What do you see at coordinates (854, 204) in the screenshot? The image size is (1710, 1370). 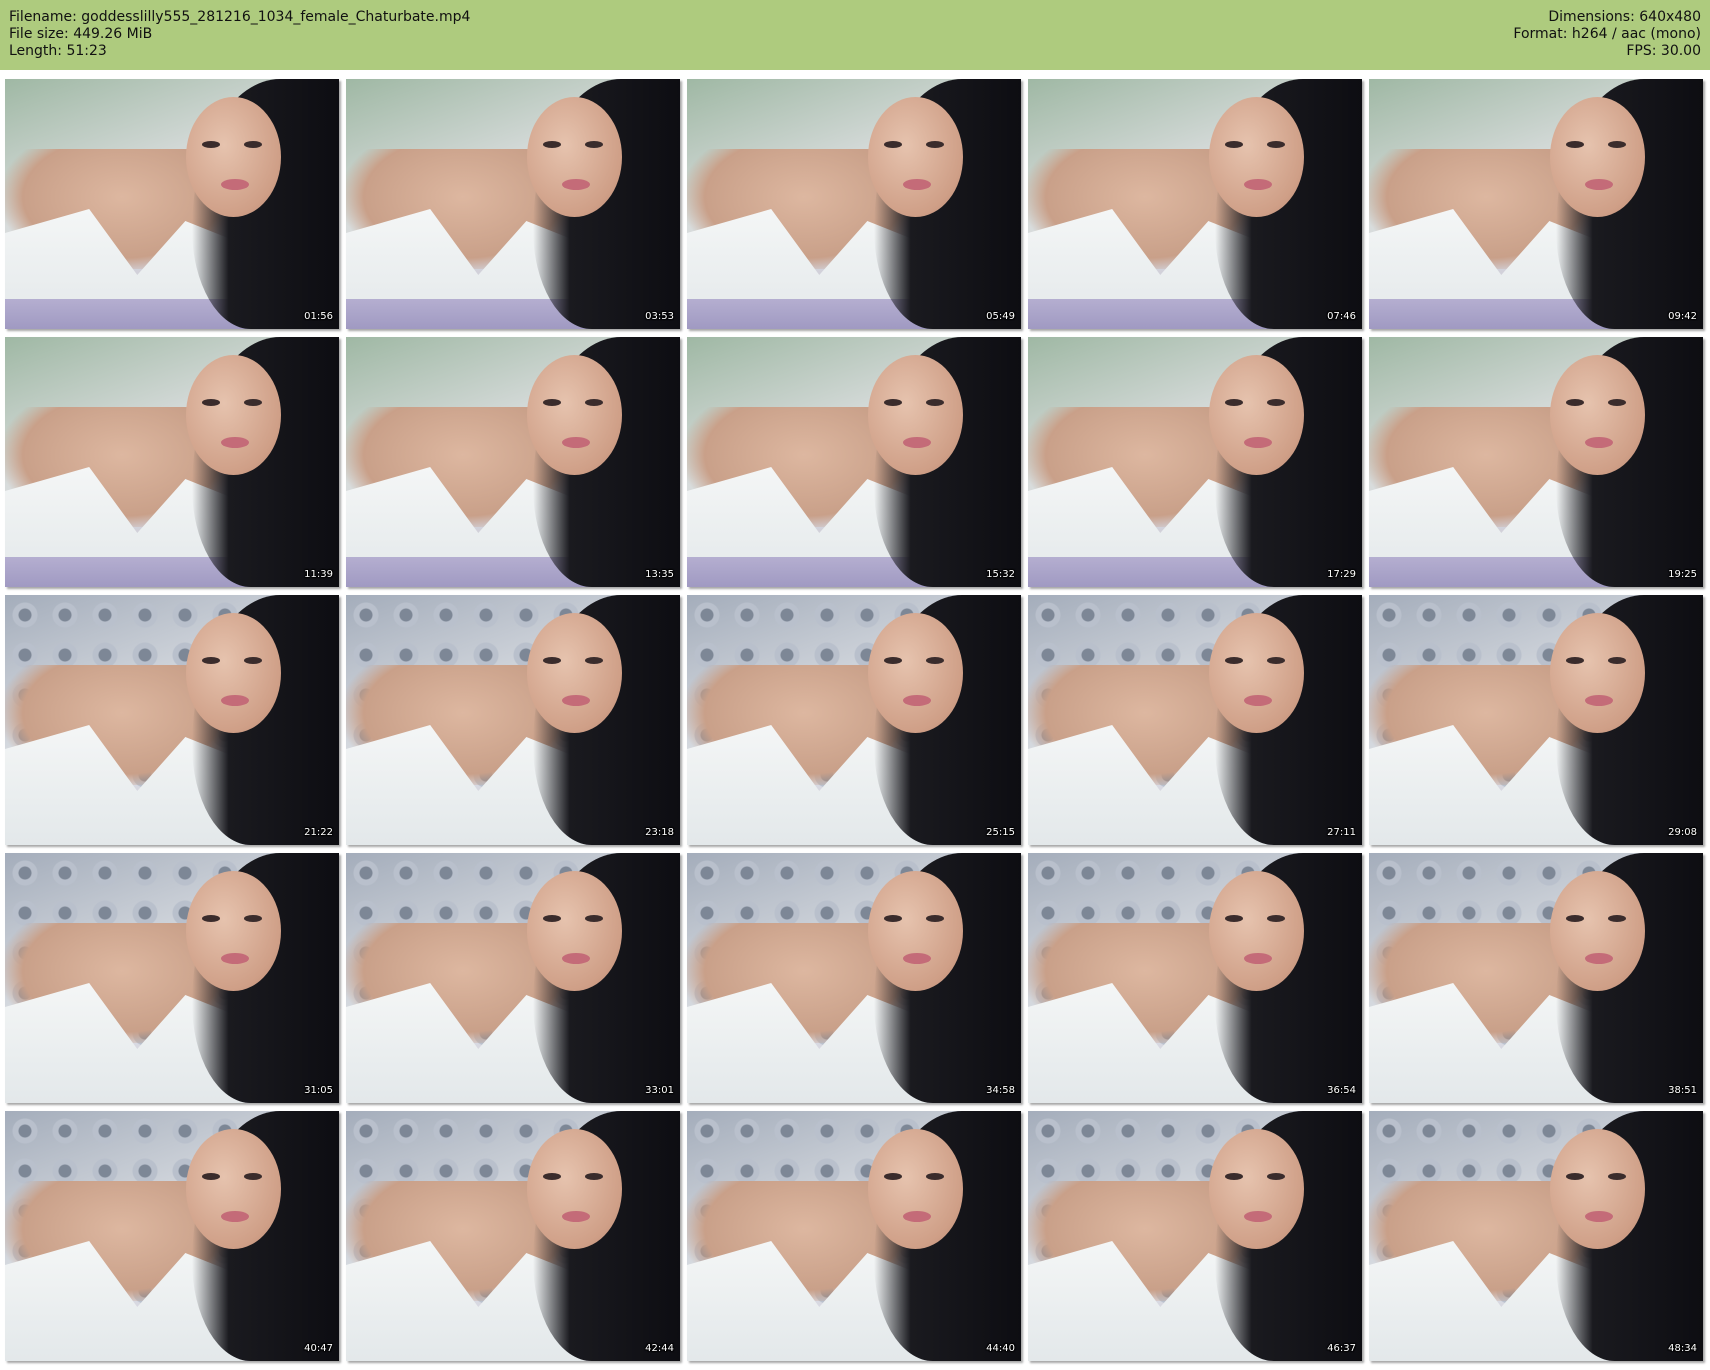 I see `video-thumbnail: 05:49` at bounding box center [854, 204].